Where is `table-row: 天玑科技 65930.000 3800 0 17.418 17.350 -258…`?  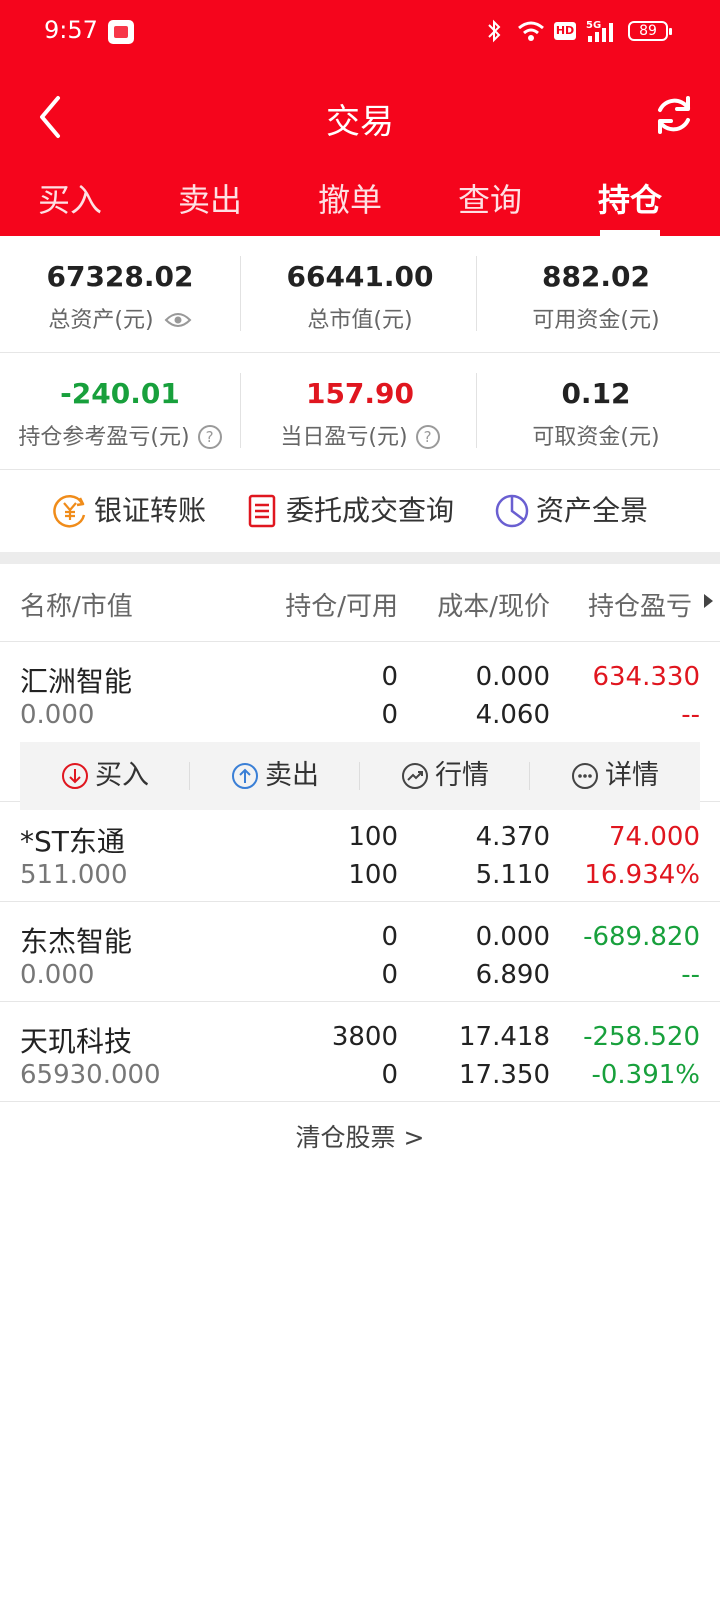
table-row: 天玑科技 65930.000 3800 0 17.418 17.350 -258… is located at coordinates (360, 1052).